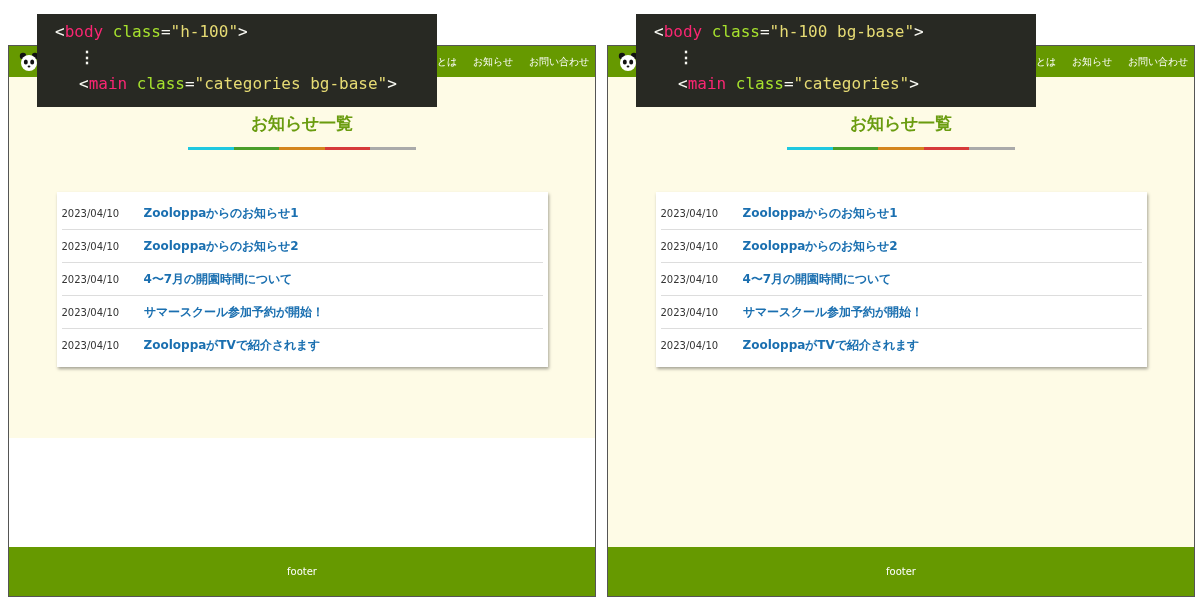 Image resolution: width=1200 pixels, height=600 pixels. What do you see at coordinates (851, 83) in the screenshot?
I see `code-token: "categories"` at bounding box center [851, 83].